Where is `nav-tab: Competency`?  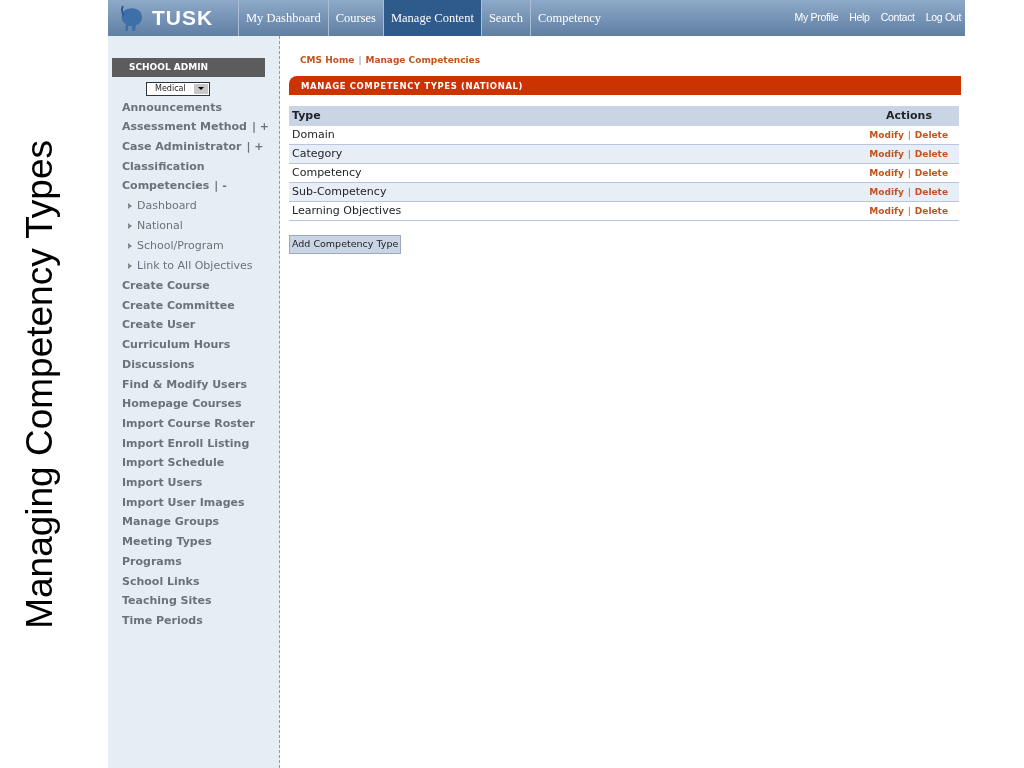
nav-tab: Competency is located at coordinates (569, 18).